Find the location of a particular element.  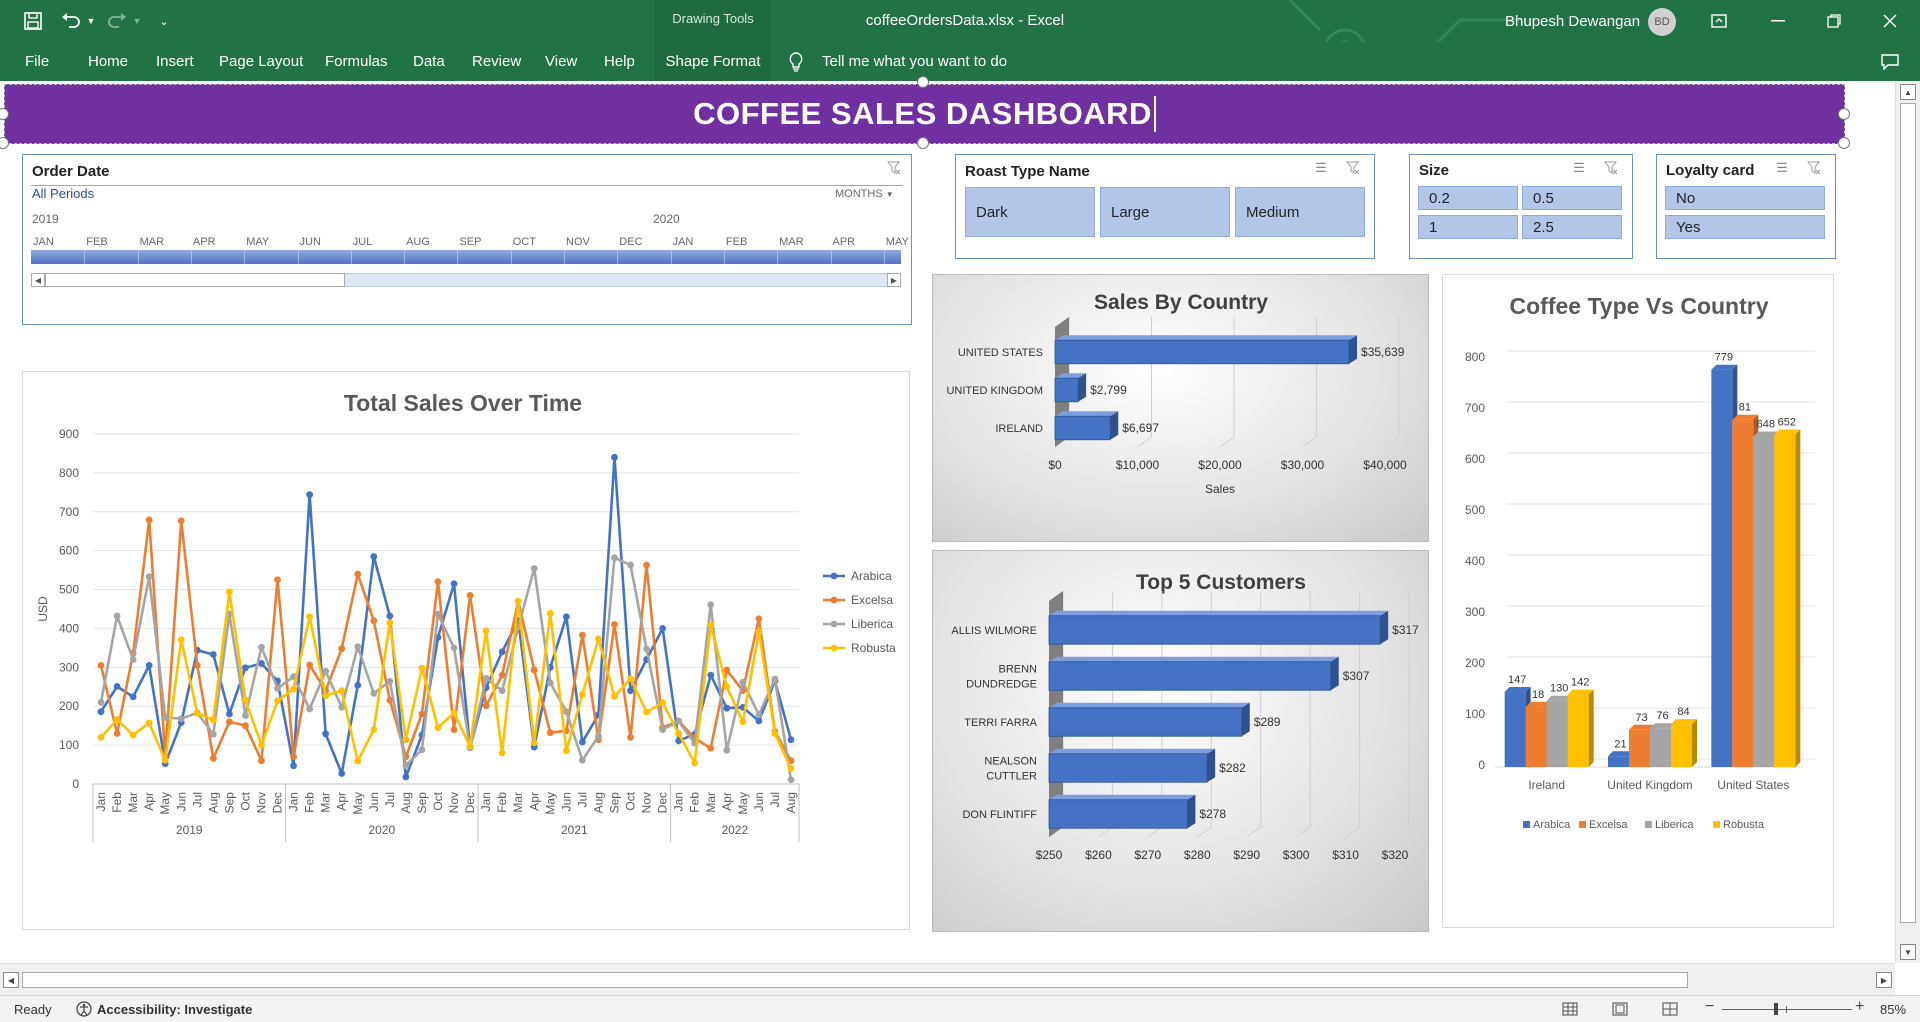

vertical-scrollbar: ▲ ▼ is located at coordinates (1907, 522).